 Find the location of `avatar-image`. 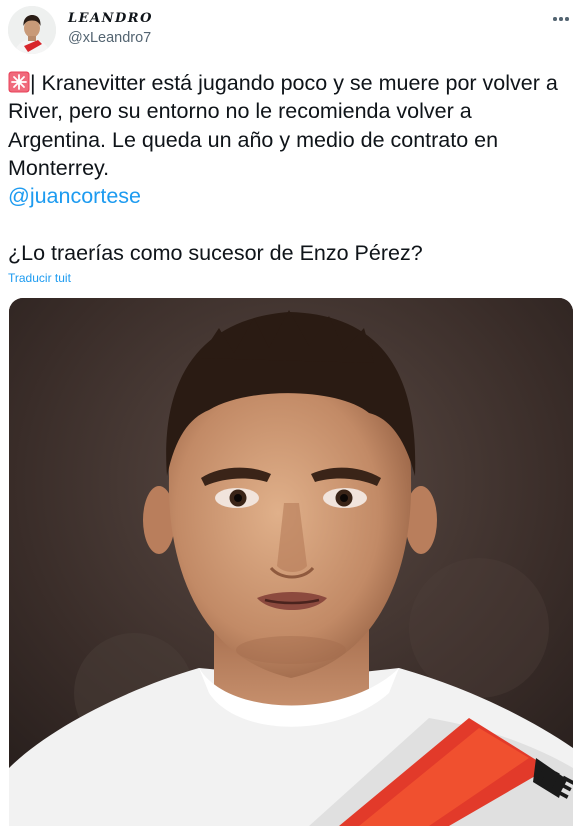

avatar-image is located at coordinates (32, 30).